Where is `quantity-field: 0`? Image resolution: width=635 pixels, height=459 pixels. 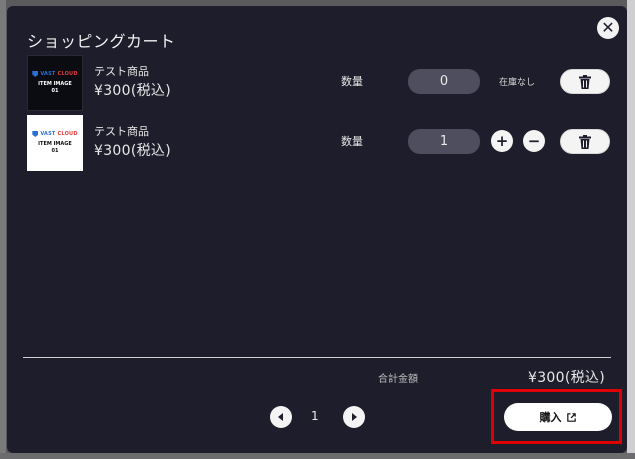
quantity-field: 0 is located at coordinates (444, 81).